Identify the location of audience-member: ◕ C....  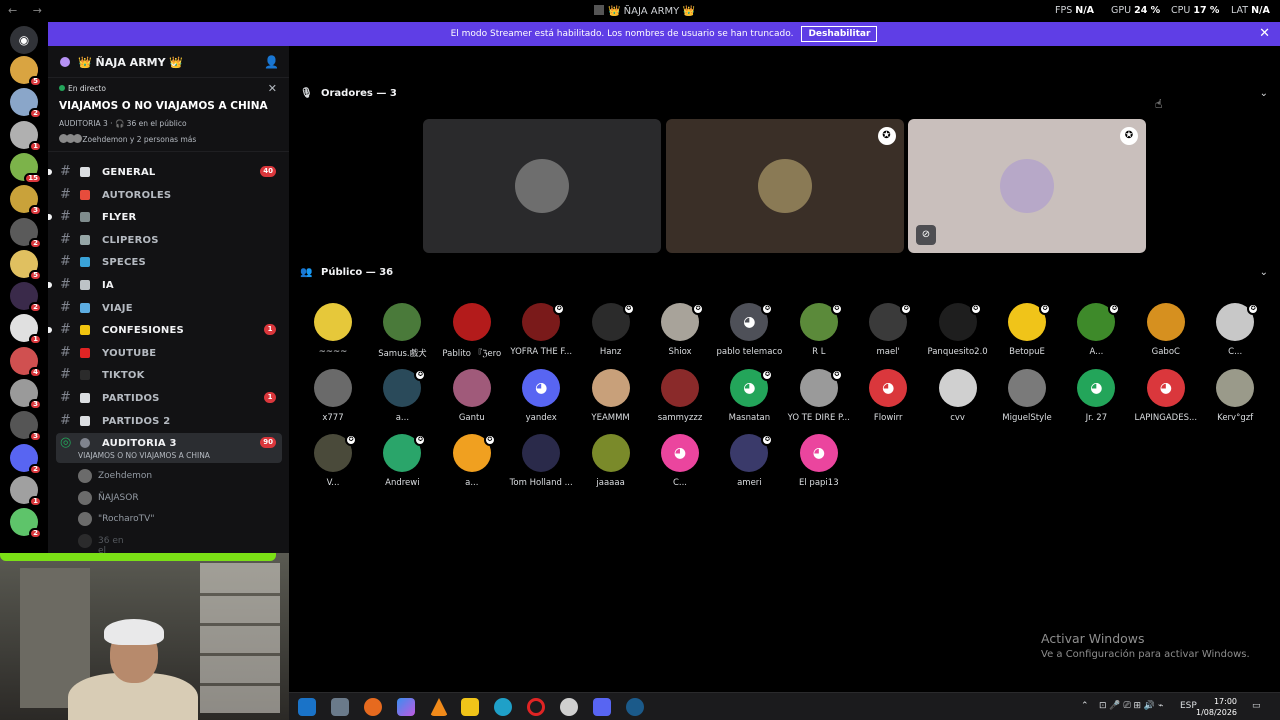
(680, 464).